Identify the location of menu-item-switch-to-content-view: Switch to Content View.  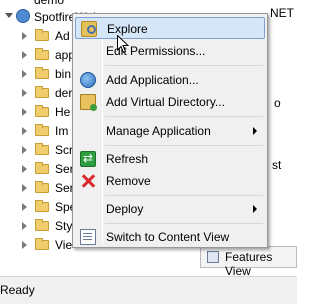
(170, 237).